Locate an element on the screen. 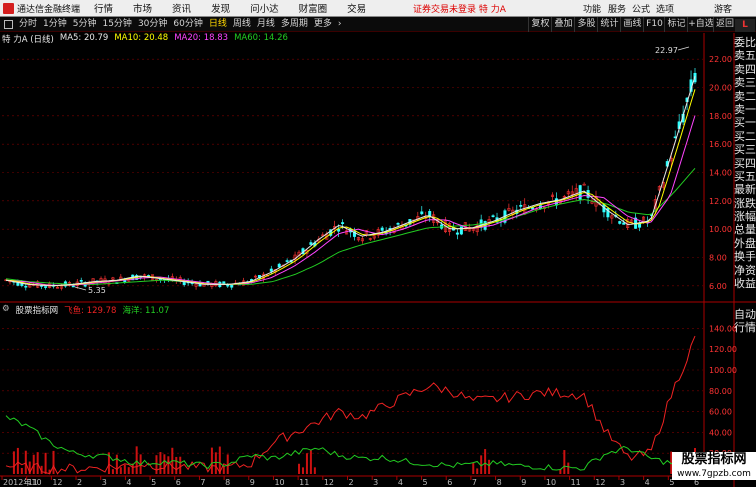  watermark-url: www.7gpzb.com is located at coordinates (714, 474).